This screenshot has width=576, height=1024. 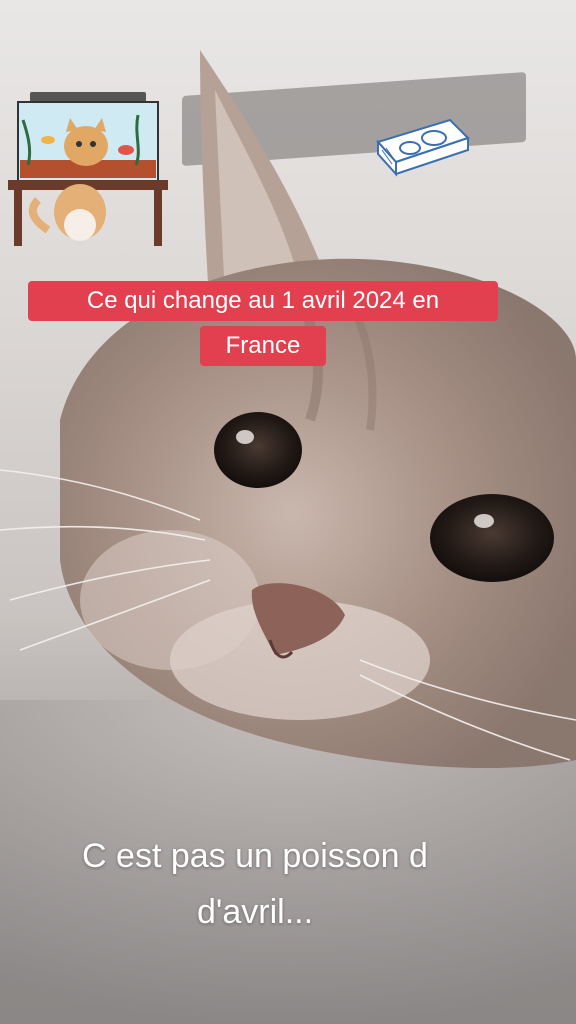 I want to click on caption-line-1: C est pas un poisson d, so click(x=255, y=856).